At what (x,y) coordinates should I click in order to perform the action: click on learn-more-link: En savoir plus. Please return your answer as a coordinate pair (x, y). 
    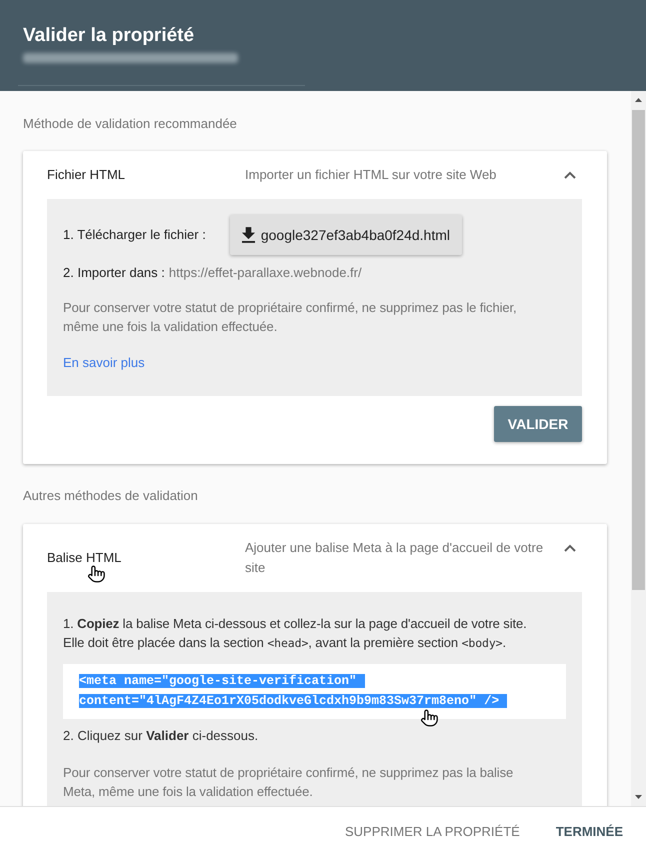
    Looking at the image, I should click on (104, 362).